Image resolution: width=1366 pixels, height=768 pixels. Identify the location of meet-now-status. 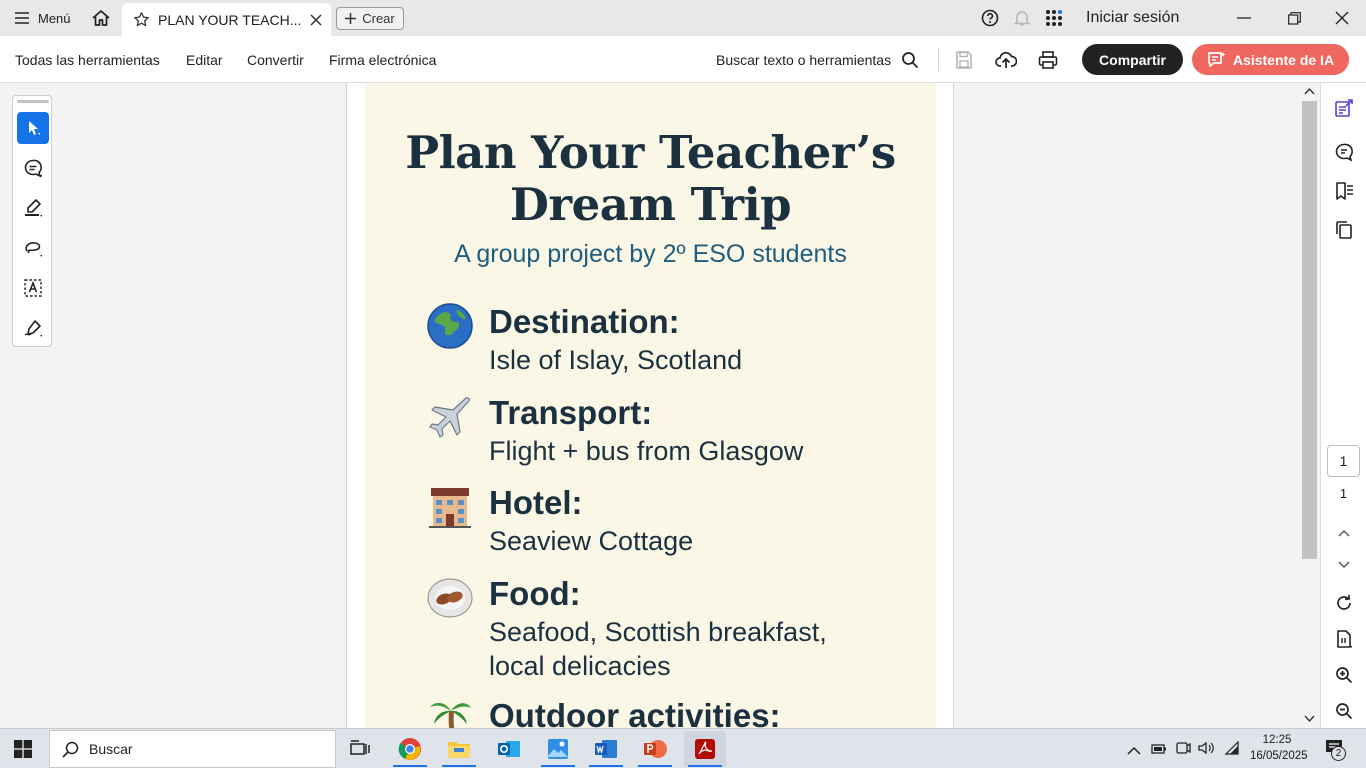
(1183, 750).